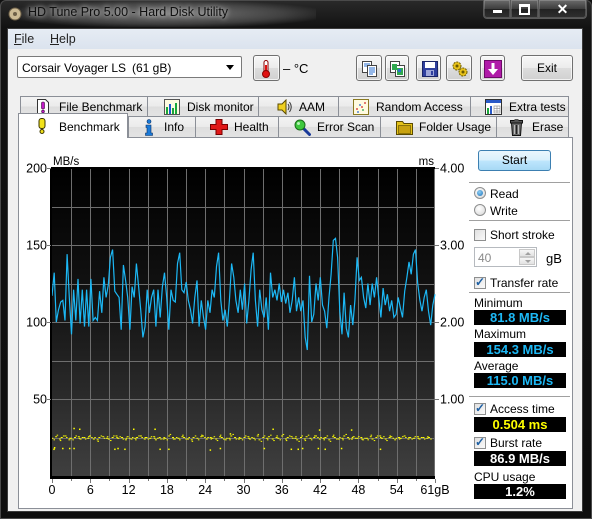 The height and width of the screenshot is (519, 592). I want to click on tab-folder-usage: Folder Usage, so click(438, 126).